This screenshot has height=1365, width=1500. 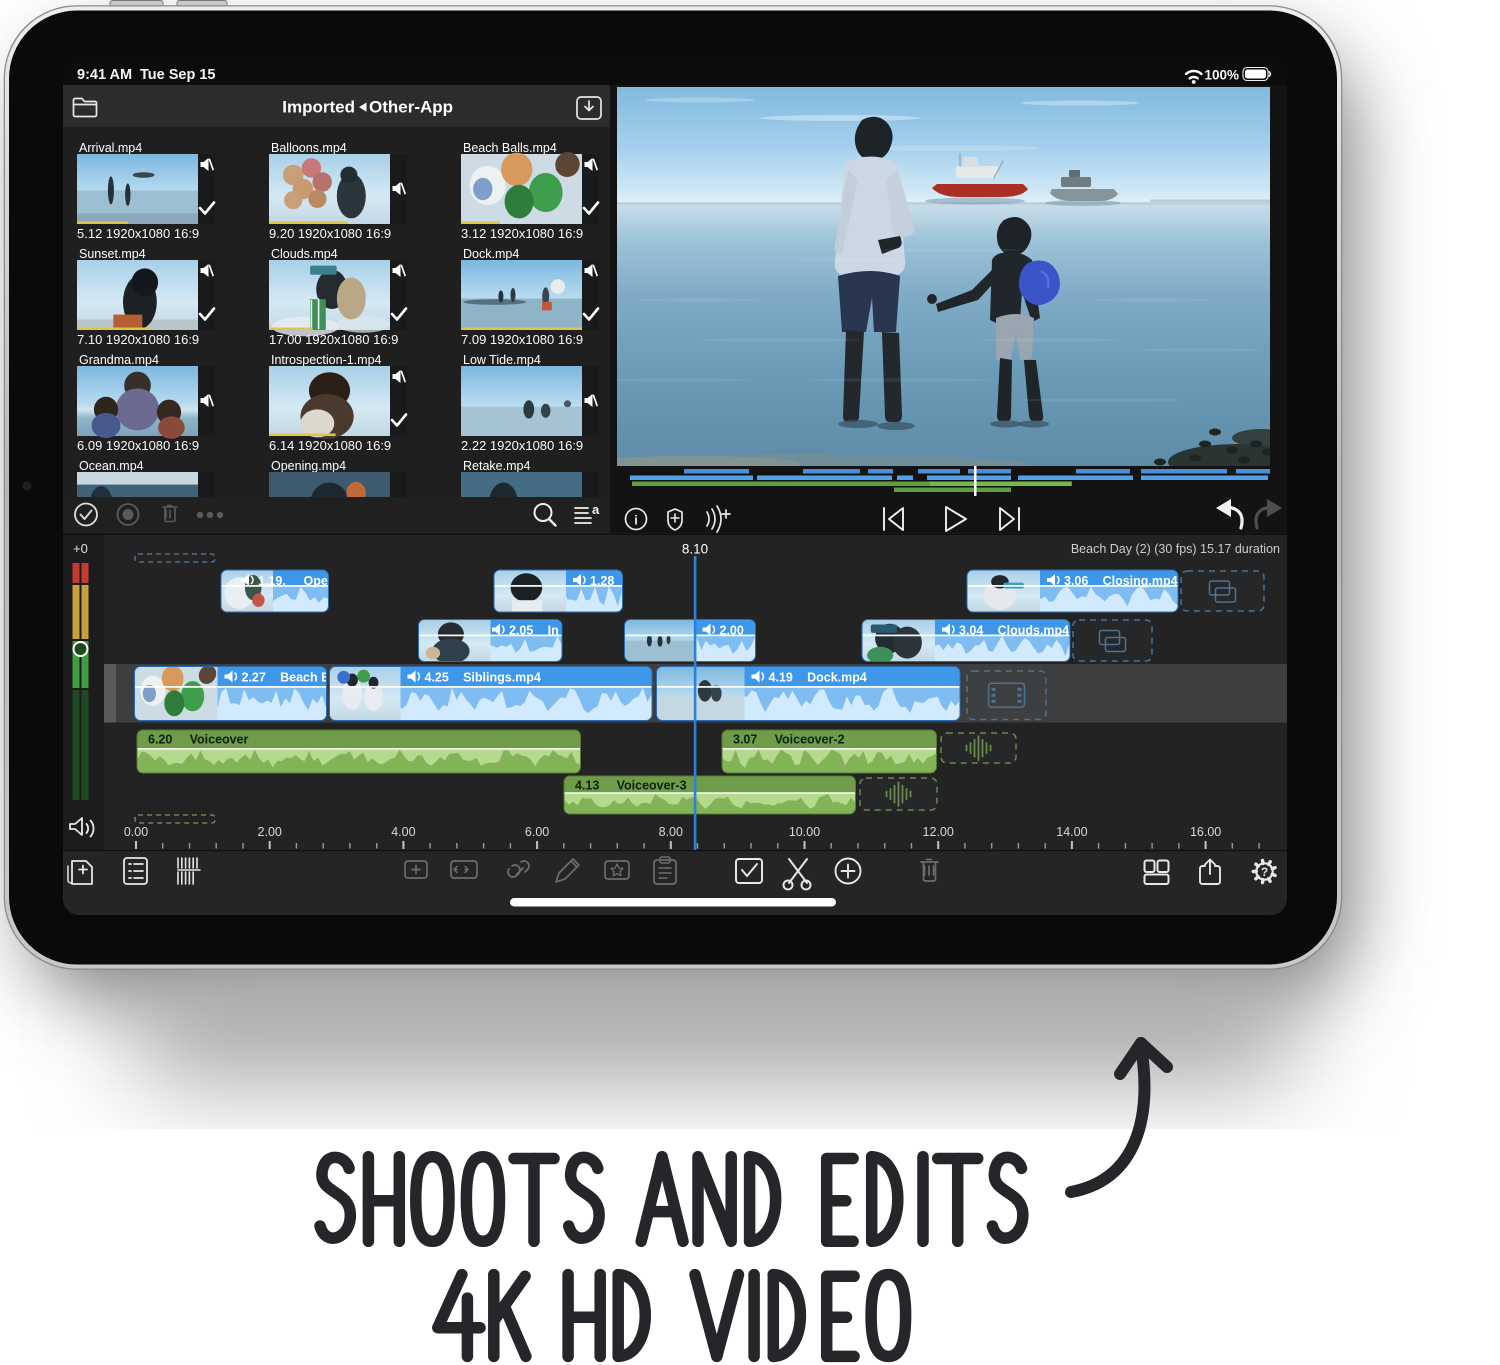 I want to click on svg-text:Beach Day (2) (30 fps) 15.17: Beach Day (2) (30 fps) 15.17 duration, so click(x=1175, y=549).